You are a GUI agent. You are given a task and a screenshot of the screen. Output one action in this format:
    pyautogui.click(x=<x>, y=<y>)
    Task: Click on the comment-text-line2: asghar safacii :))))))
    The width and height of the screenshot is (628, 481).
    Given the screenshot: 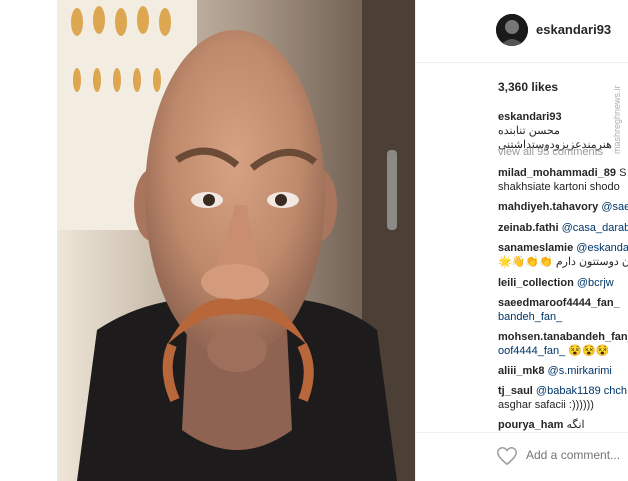 What is the action you would take?
    pyautogui.click(x=546, y=405)
    